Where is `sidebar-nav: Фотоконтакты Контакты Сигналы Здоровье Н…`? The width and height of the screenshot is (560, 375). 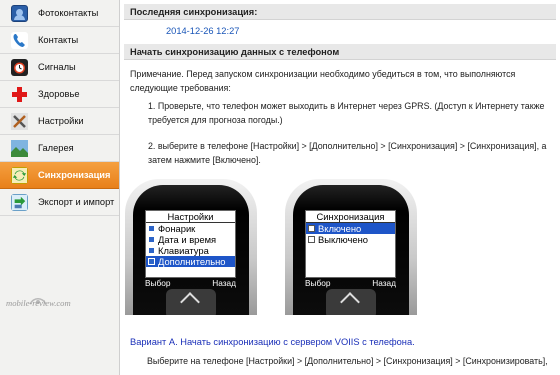
sidebar-nav: Фотоконтакты Контакты Сигналы Здоровье Н… is located at coordinates (59, 108).